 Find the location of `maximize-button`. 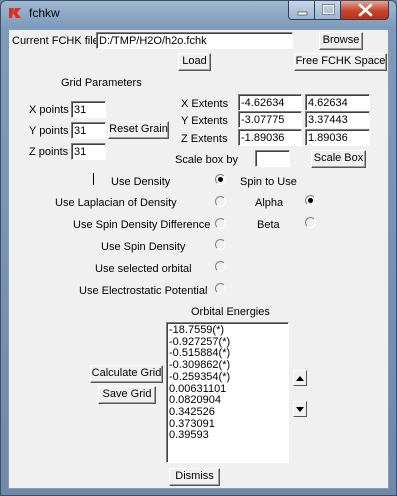

maximize-button is located at coordinates (327, 10).